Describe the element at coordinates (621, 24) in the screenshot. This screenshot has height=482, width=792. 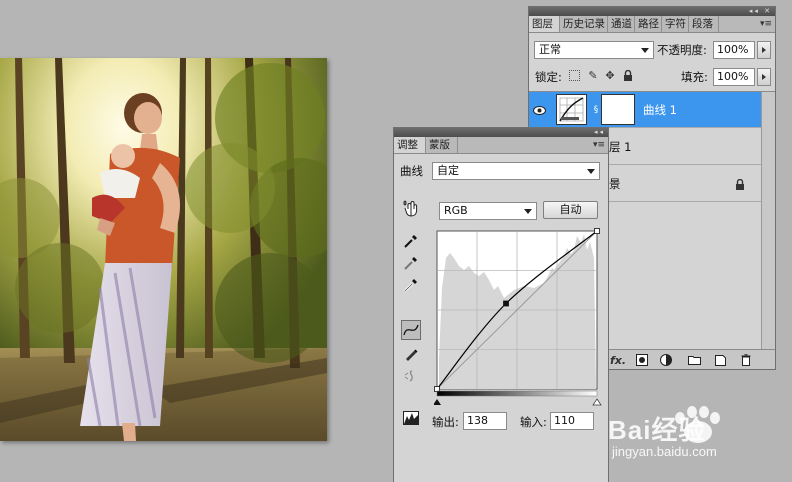
I see `tab-channels: 通道` at that location.